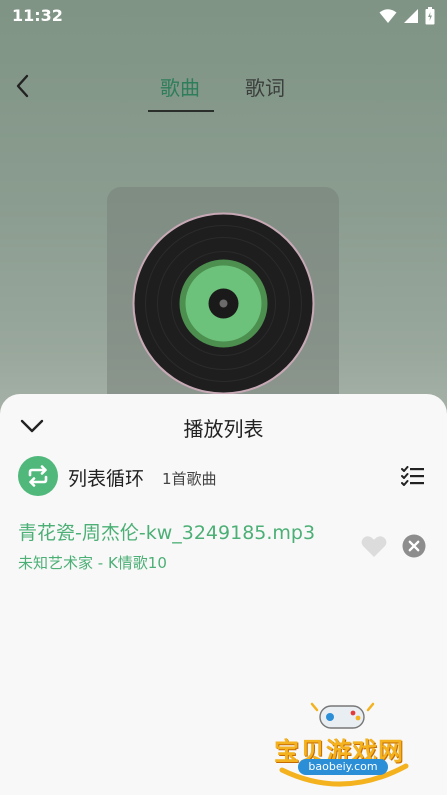  I want to click on wifi-icon, so click(388, 16).